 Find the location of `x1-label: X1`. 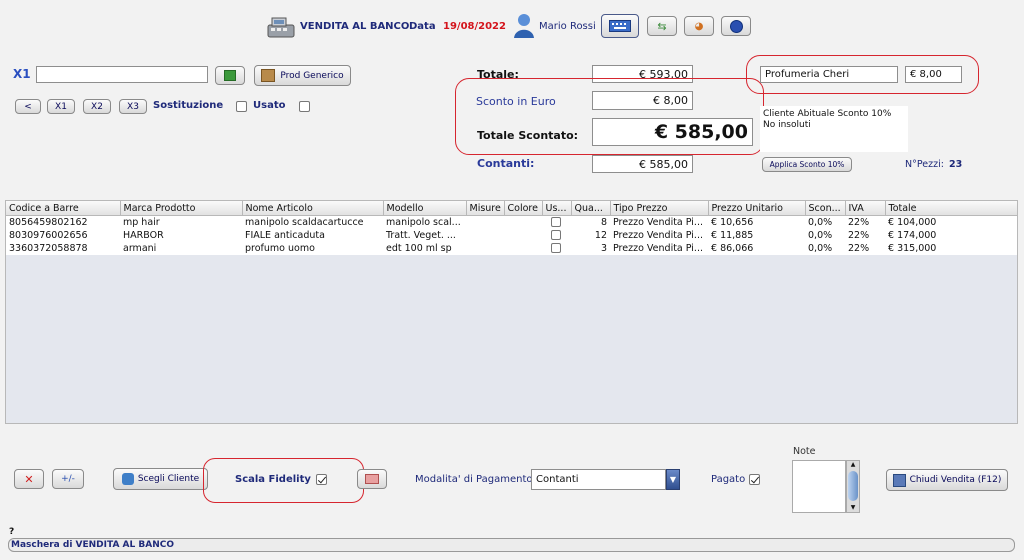

x1-label: X1 is located at coordinates (22, 74).